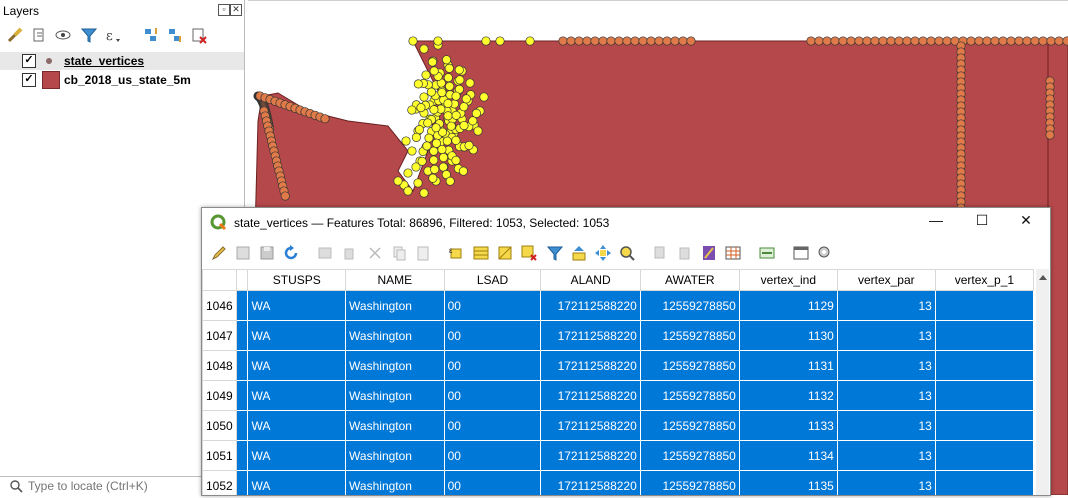 This screenshot has height=498, width=1068. What do you see at coordinates (788, 395) in the screenshot?
I see `table-cell: 1132` at bounding box center [788, 395].